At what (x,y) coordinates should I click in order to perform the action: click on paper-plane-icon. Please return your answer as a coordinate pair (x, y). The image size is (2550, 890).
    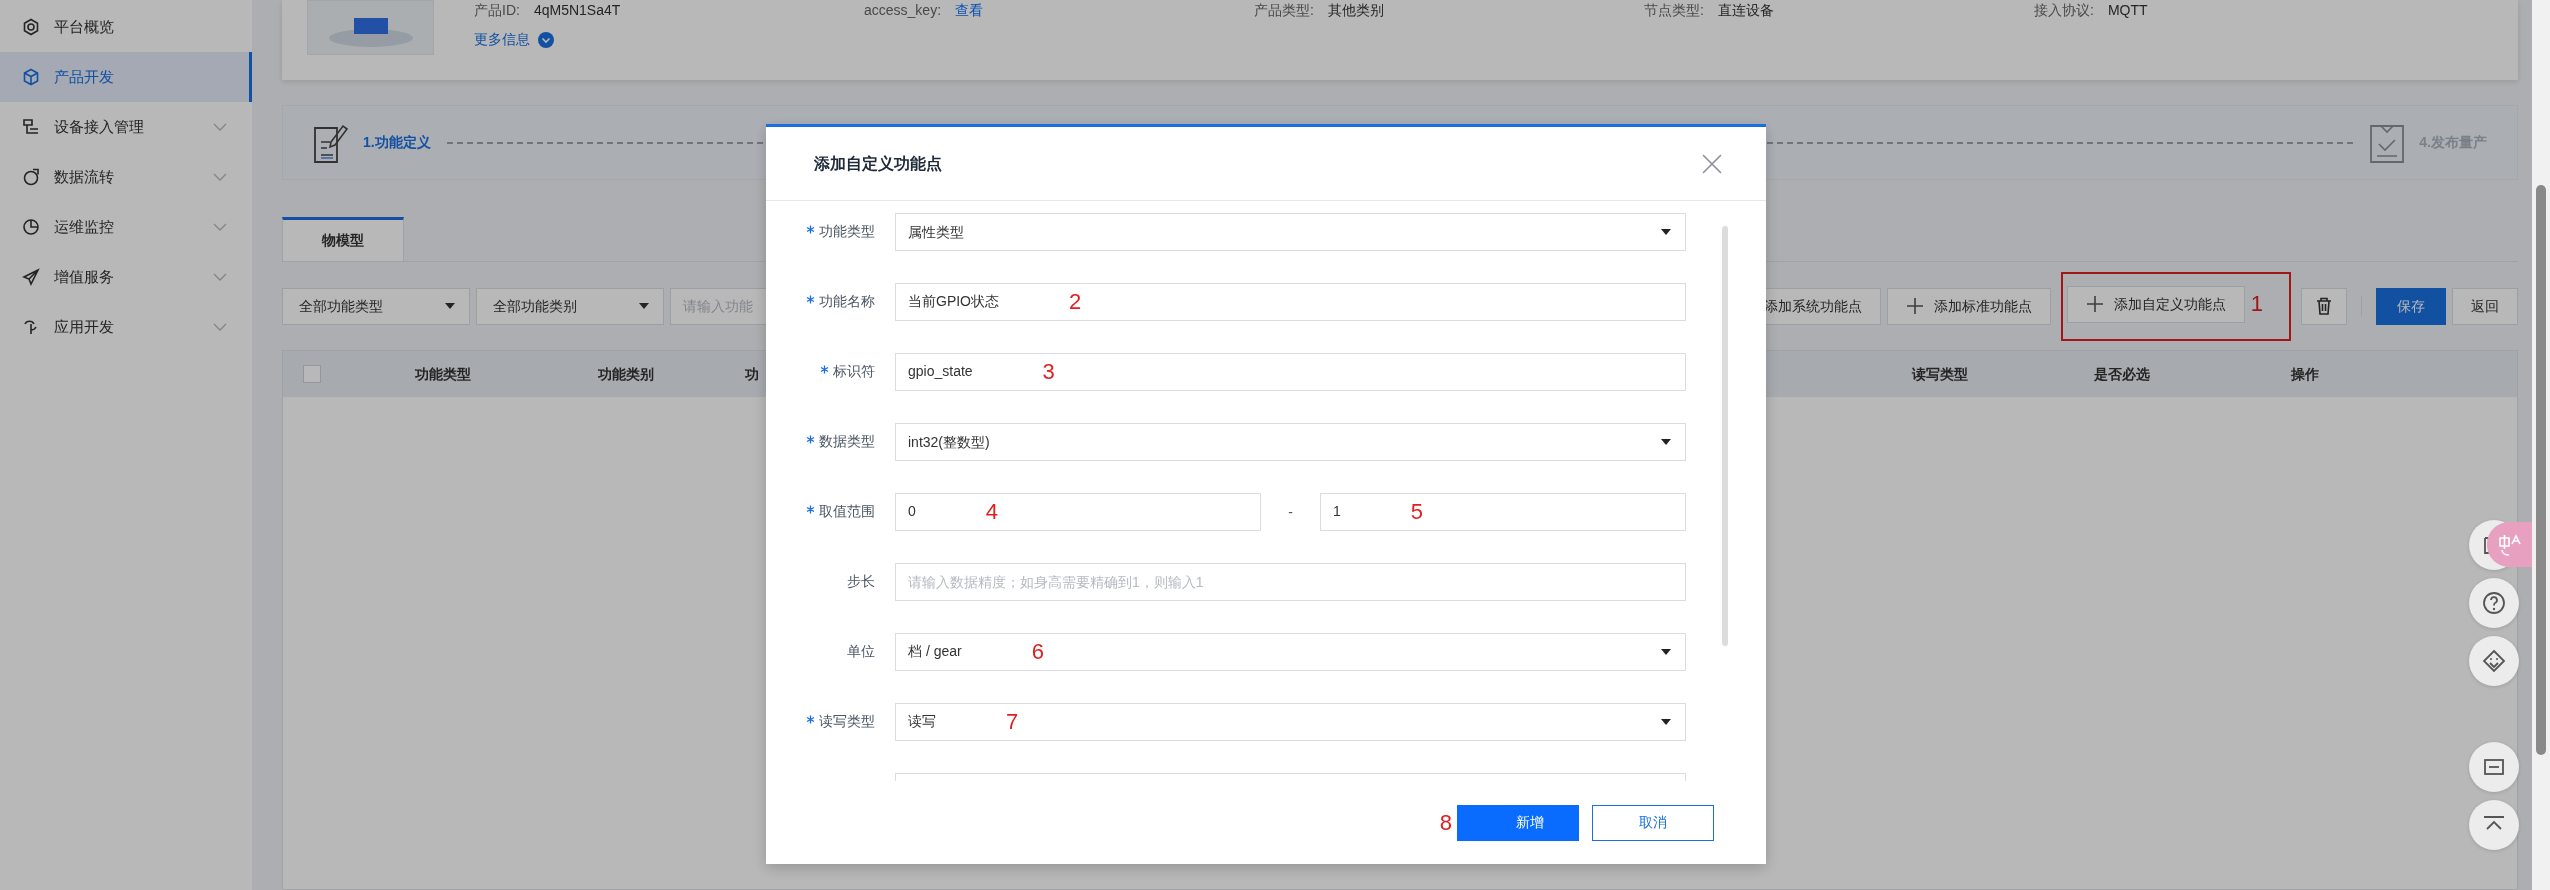
    Looking at the image, I should click on (31, 277).